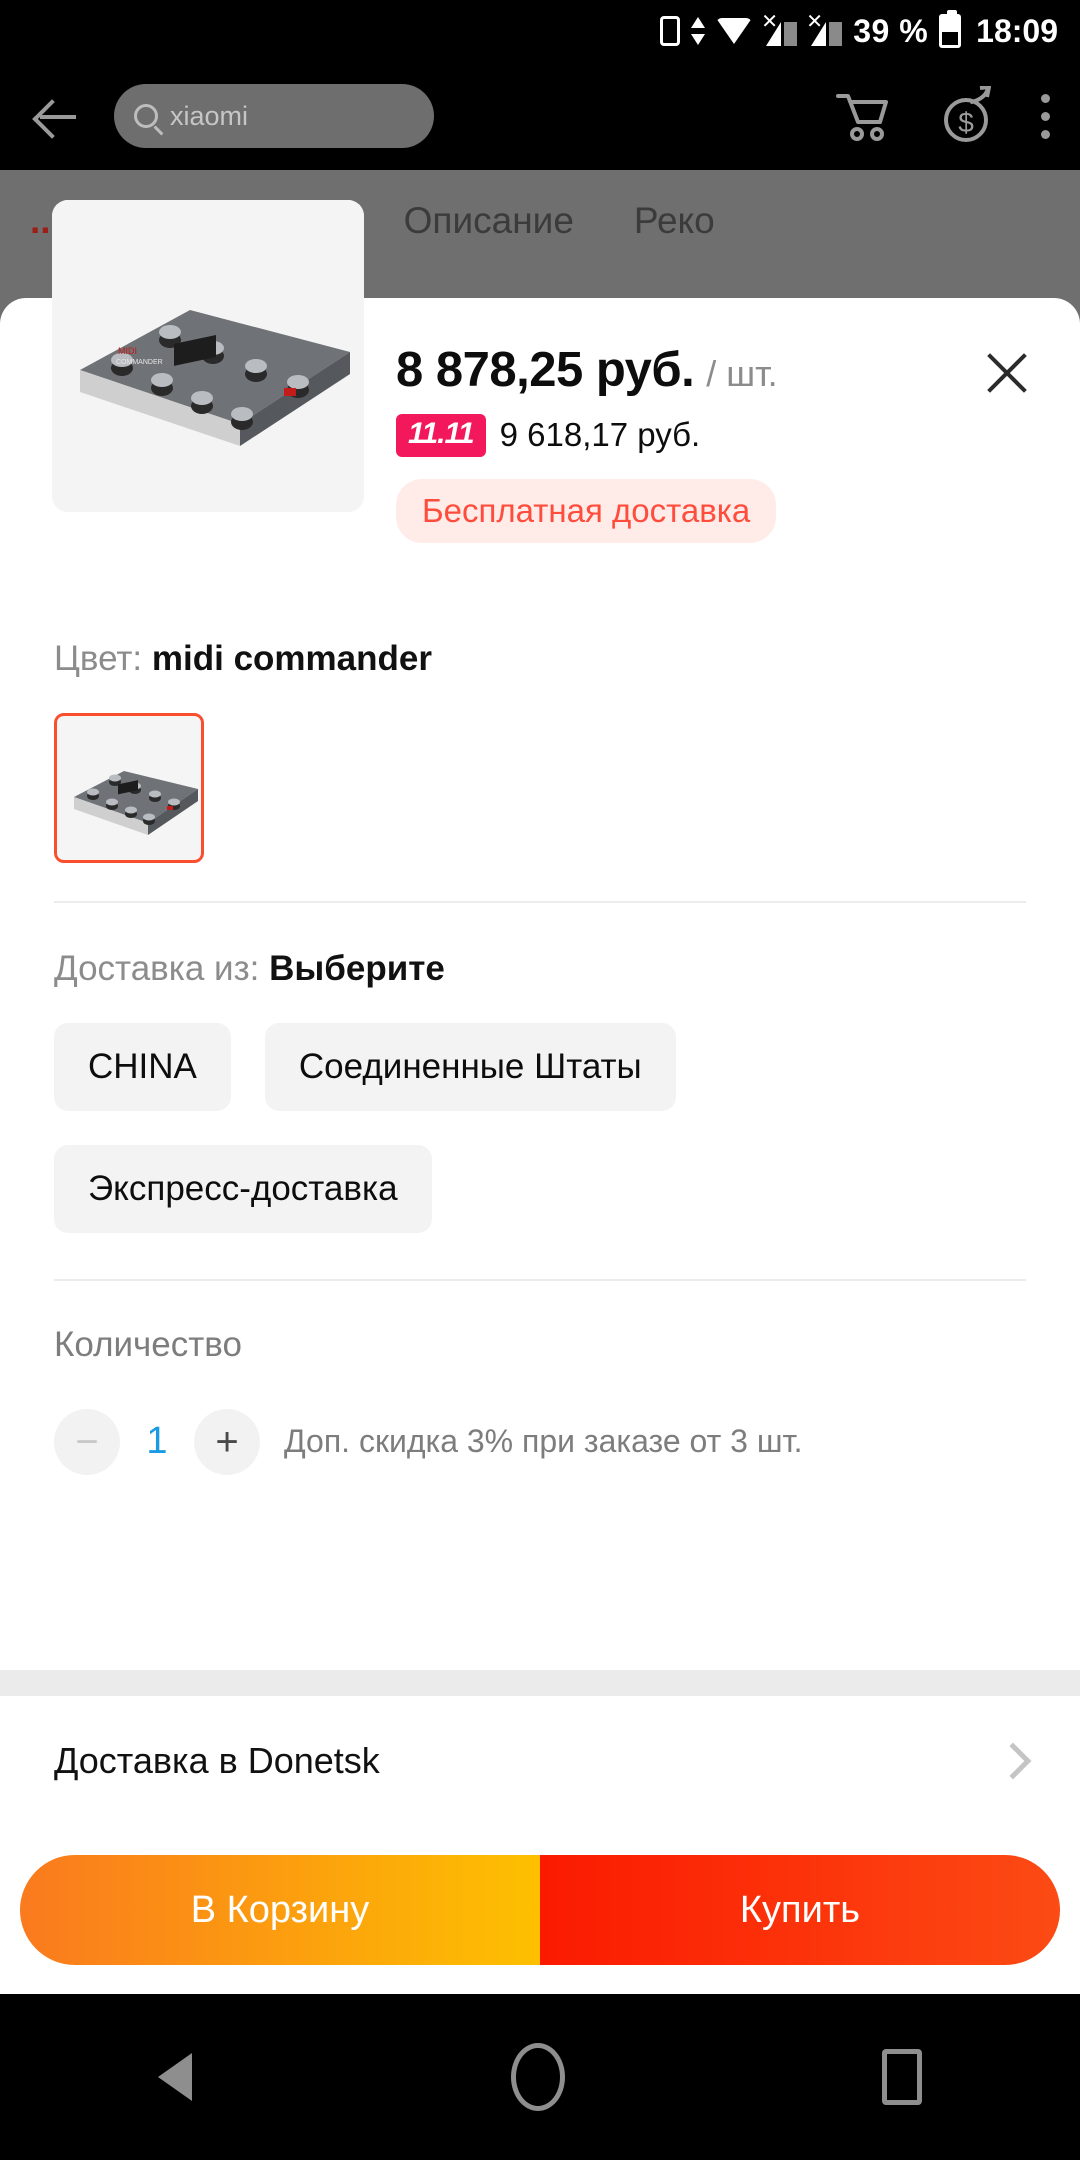  What do you see at coordinates (157, 968) in the screenshot?
I see `ship-from-label: Доставка из:` at bounding box center [157, 968].